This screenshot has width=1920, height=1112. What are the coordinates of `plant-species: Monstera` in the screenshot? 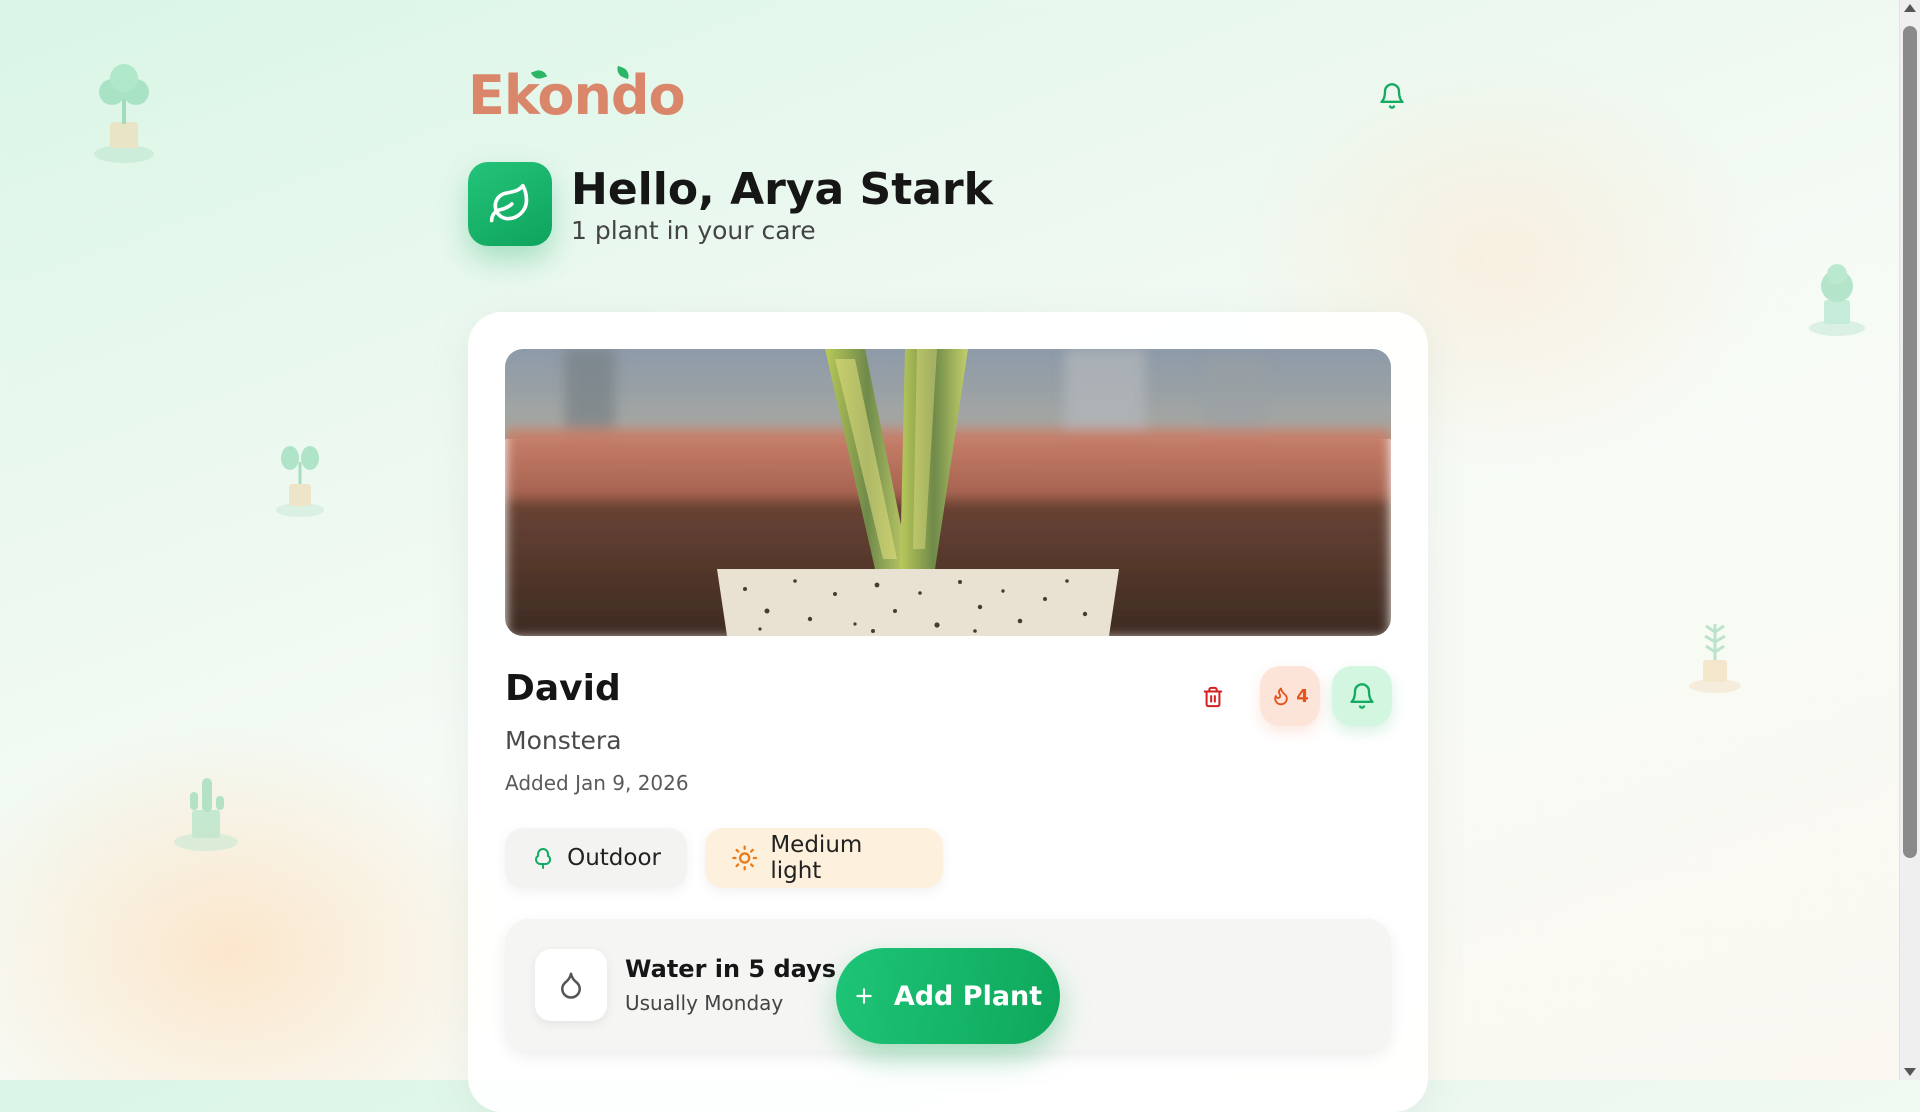 It's located at (563, 740).